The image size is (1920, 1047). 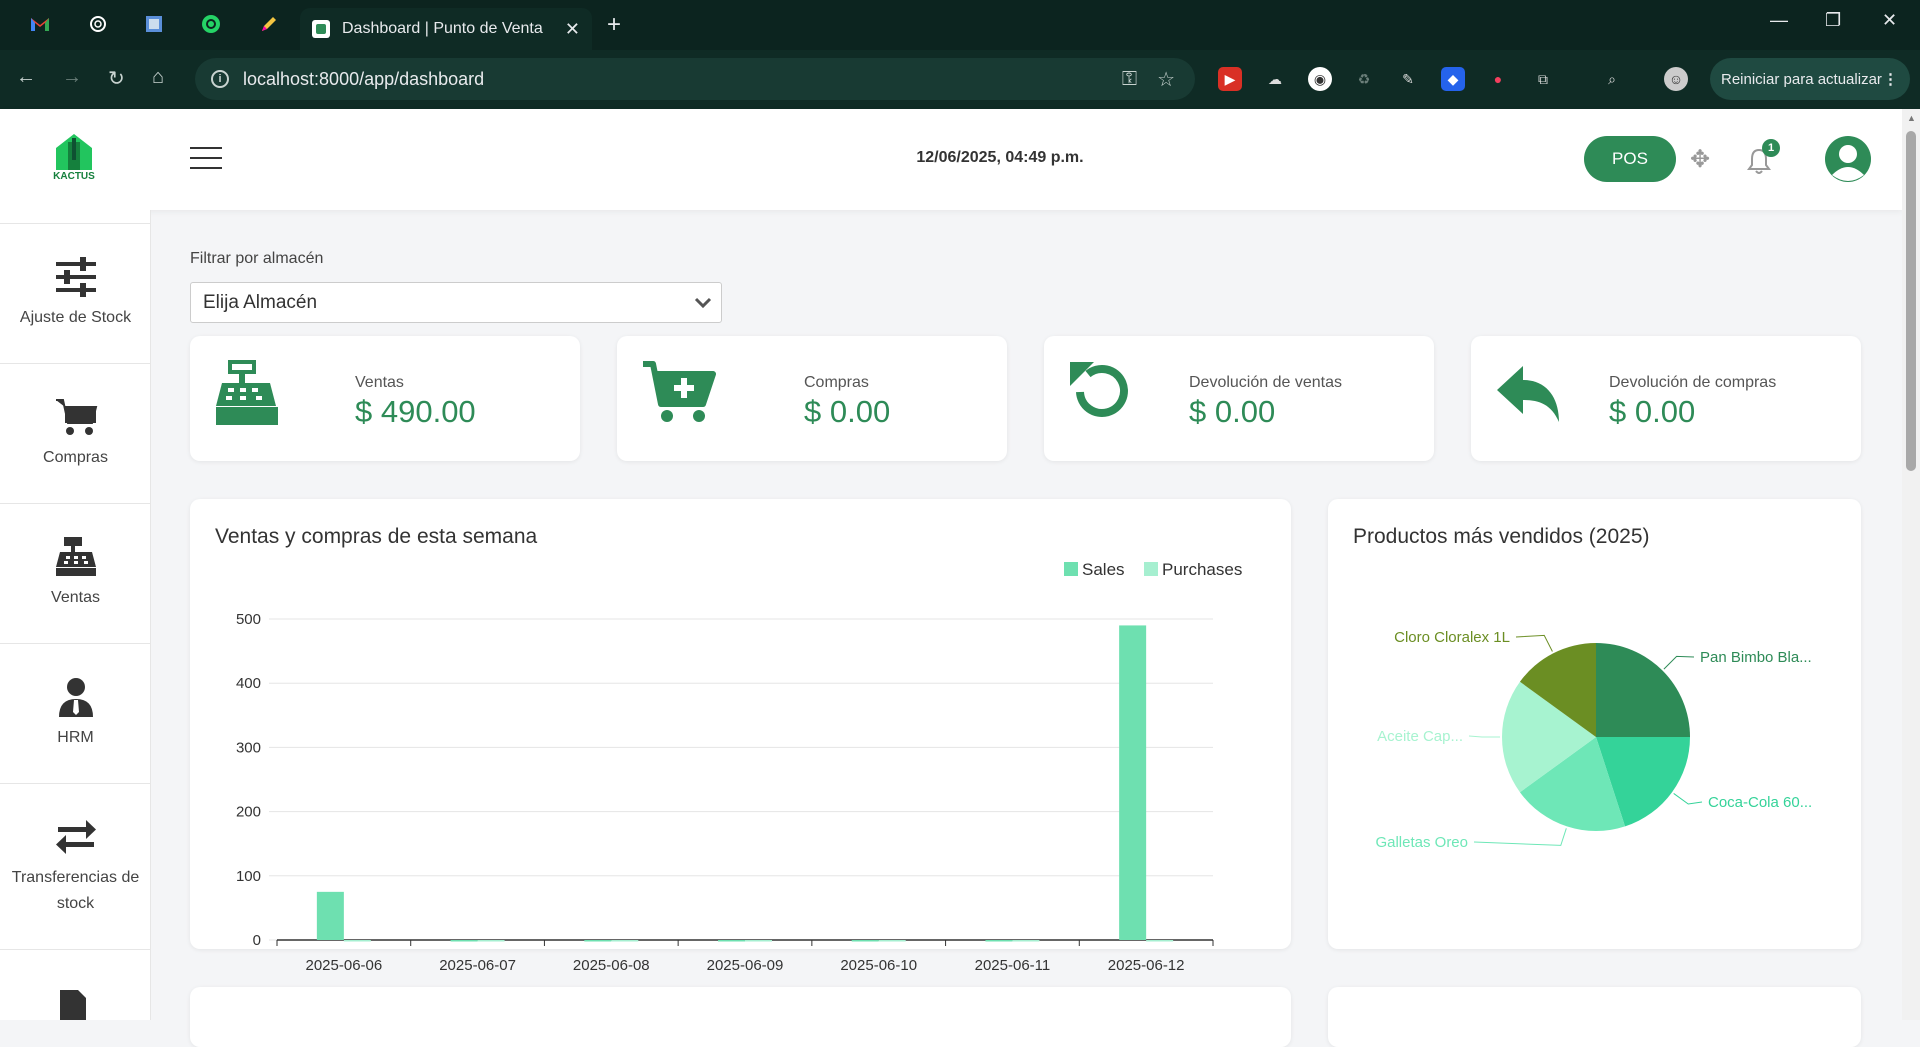 I want to click on site-info-icon: i, so click(x=220, y=79).